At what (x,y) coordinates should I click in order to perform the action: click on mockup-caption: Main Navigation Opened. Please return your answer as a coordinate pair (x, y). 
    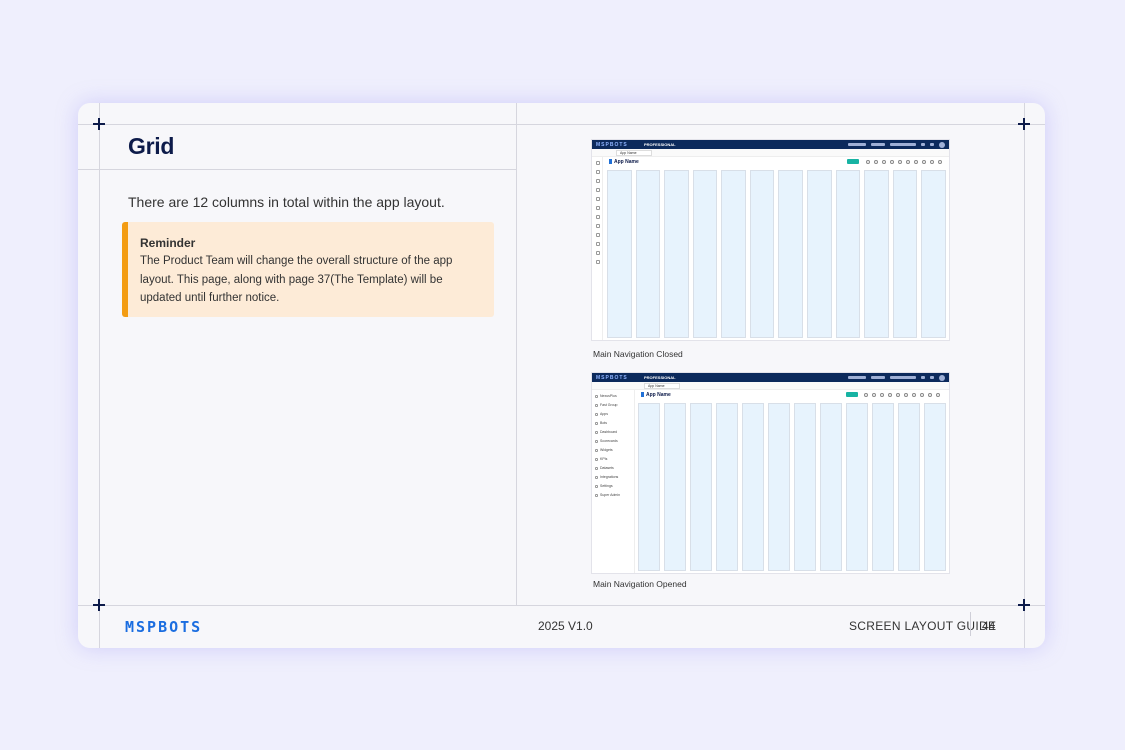
    Looking at the image, I should click on (640, 584).